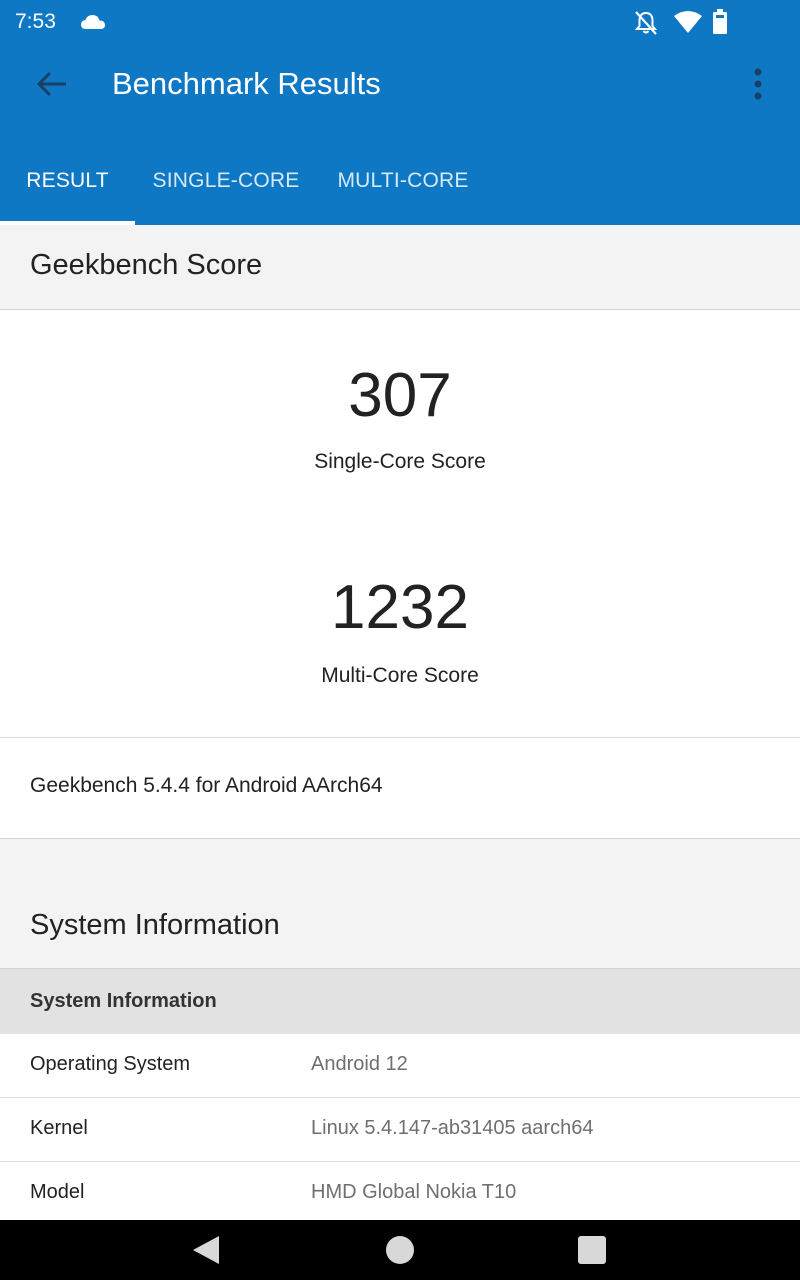  Describe the element at coordinates (59, 1128) in the screenshot. I see `info-key: Kernel` at that location.